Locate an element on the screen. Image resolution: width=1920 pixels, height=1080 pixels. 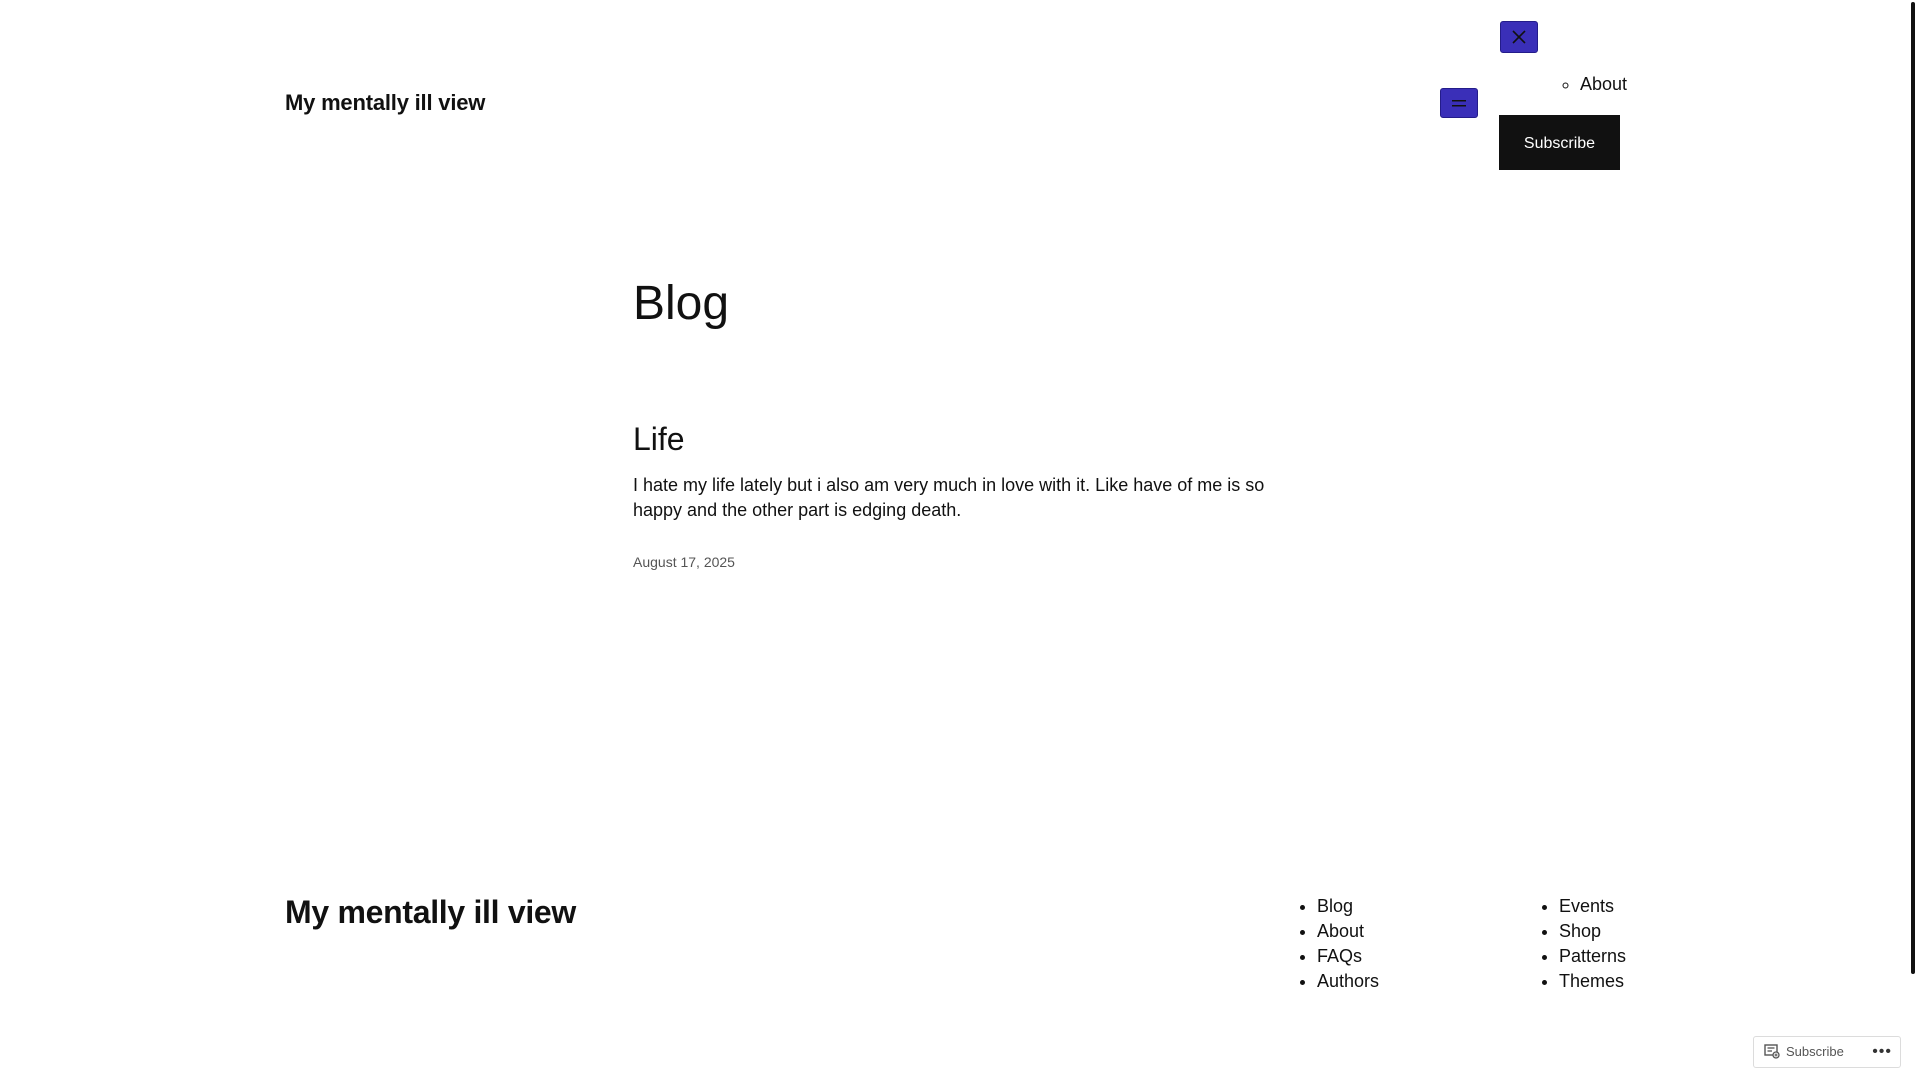
site-title: My mentally ill view is located at coordinates (385, 103).